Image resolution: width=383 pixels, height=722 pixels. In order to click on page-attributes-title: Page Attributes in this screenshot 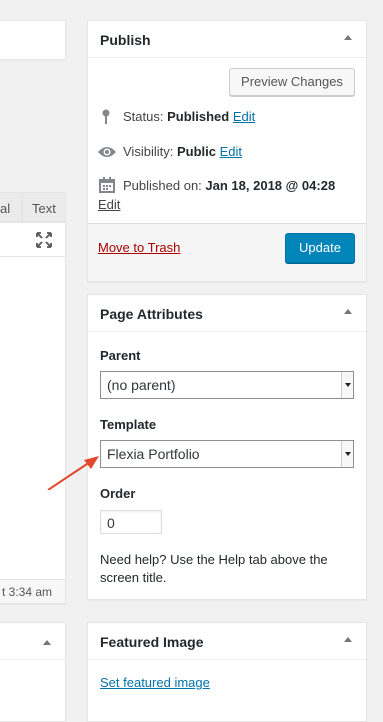, I will do `click(151, 314)`.